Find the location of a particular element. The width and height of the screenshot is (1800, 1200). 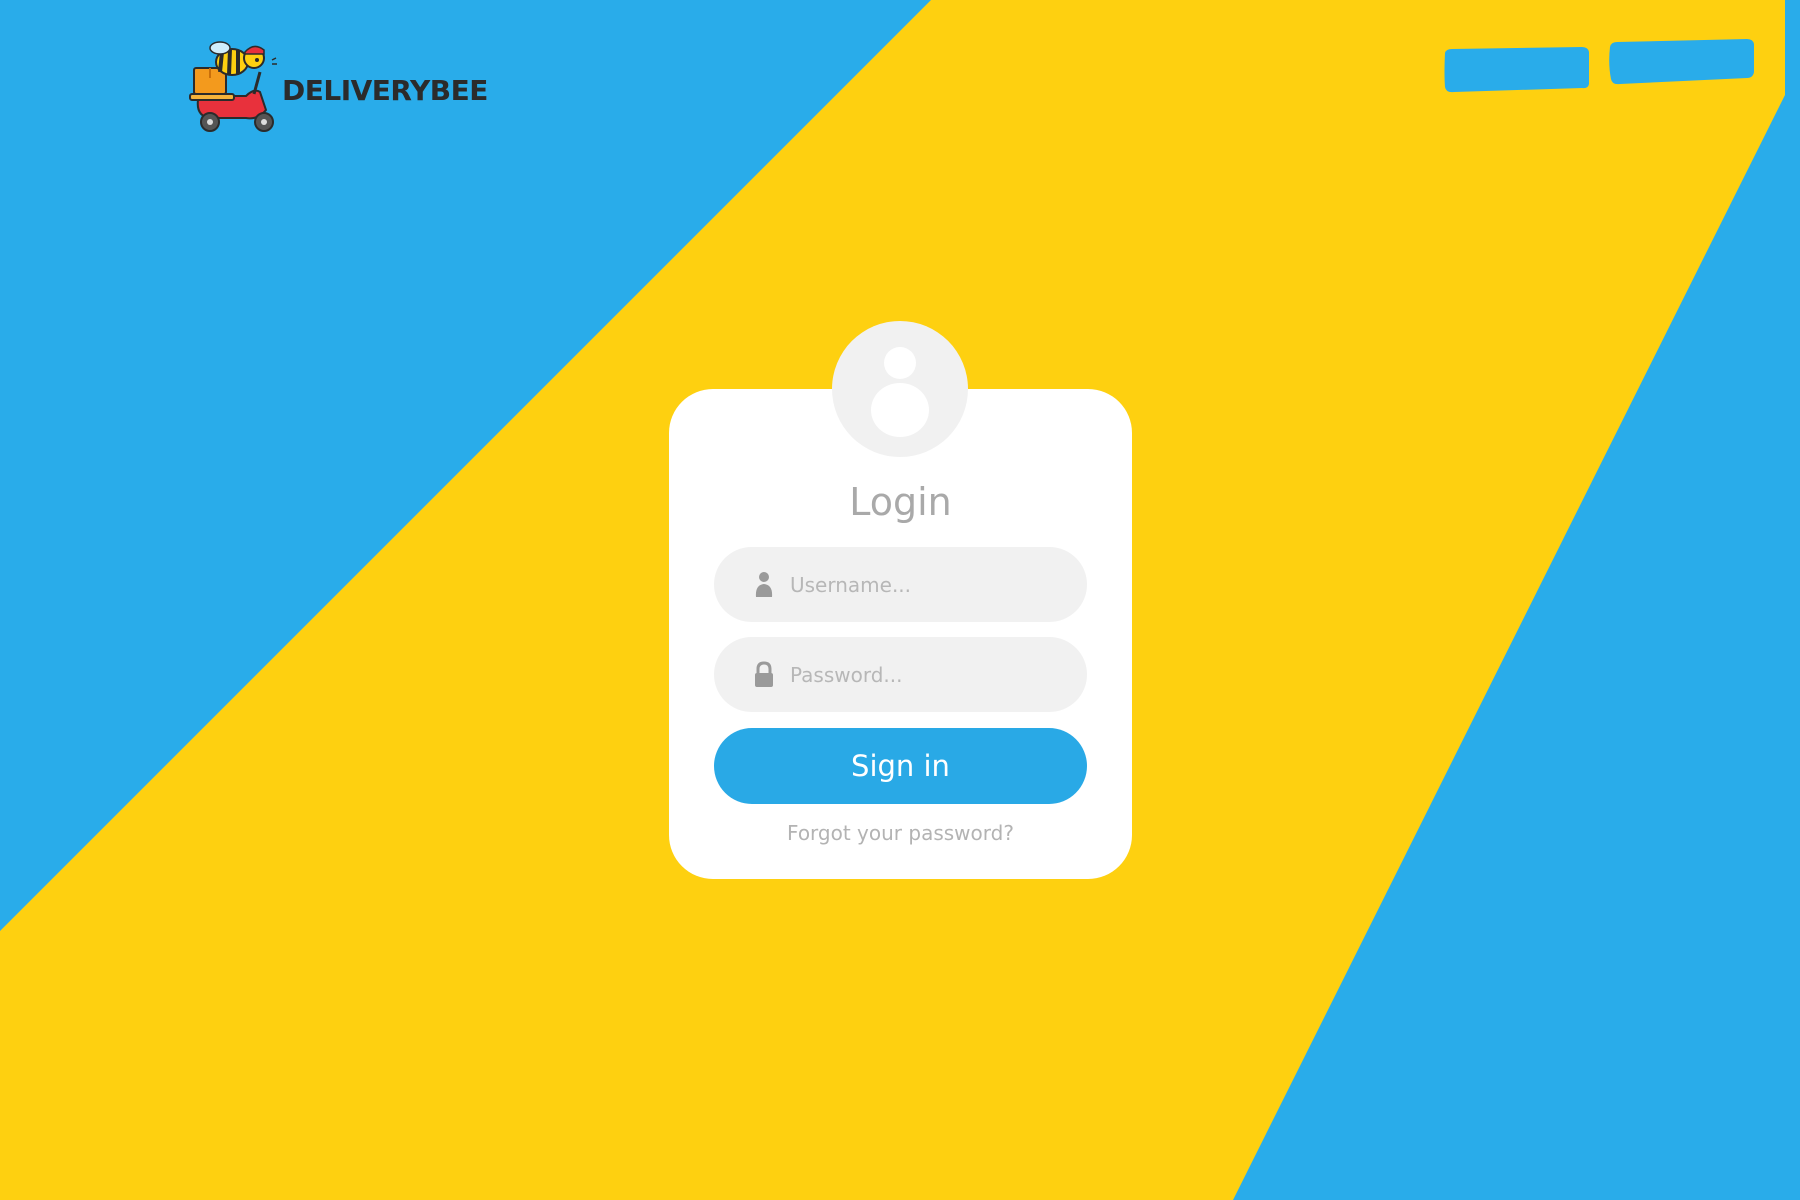

password-input is located at coordinates (925, 674).